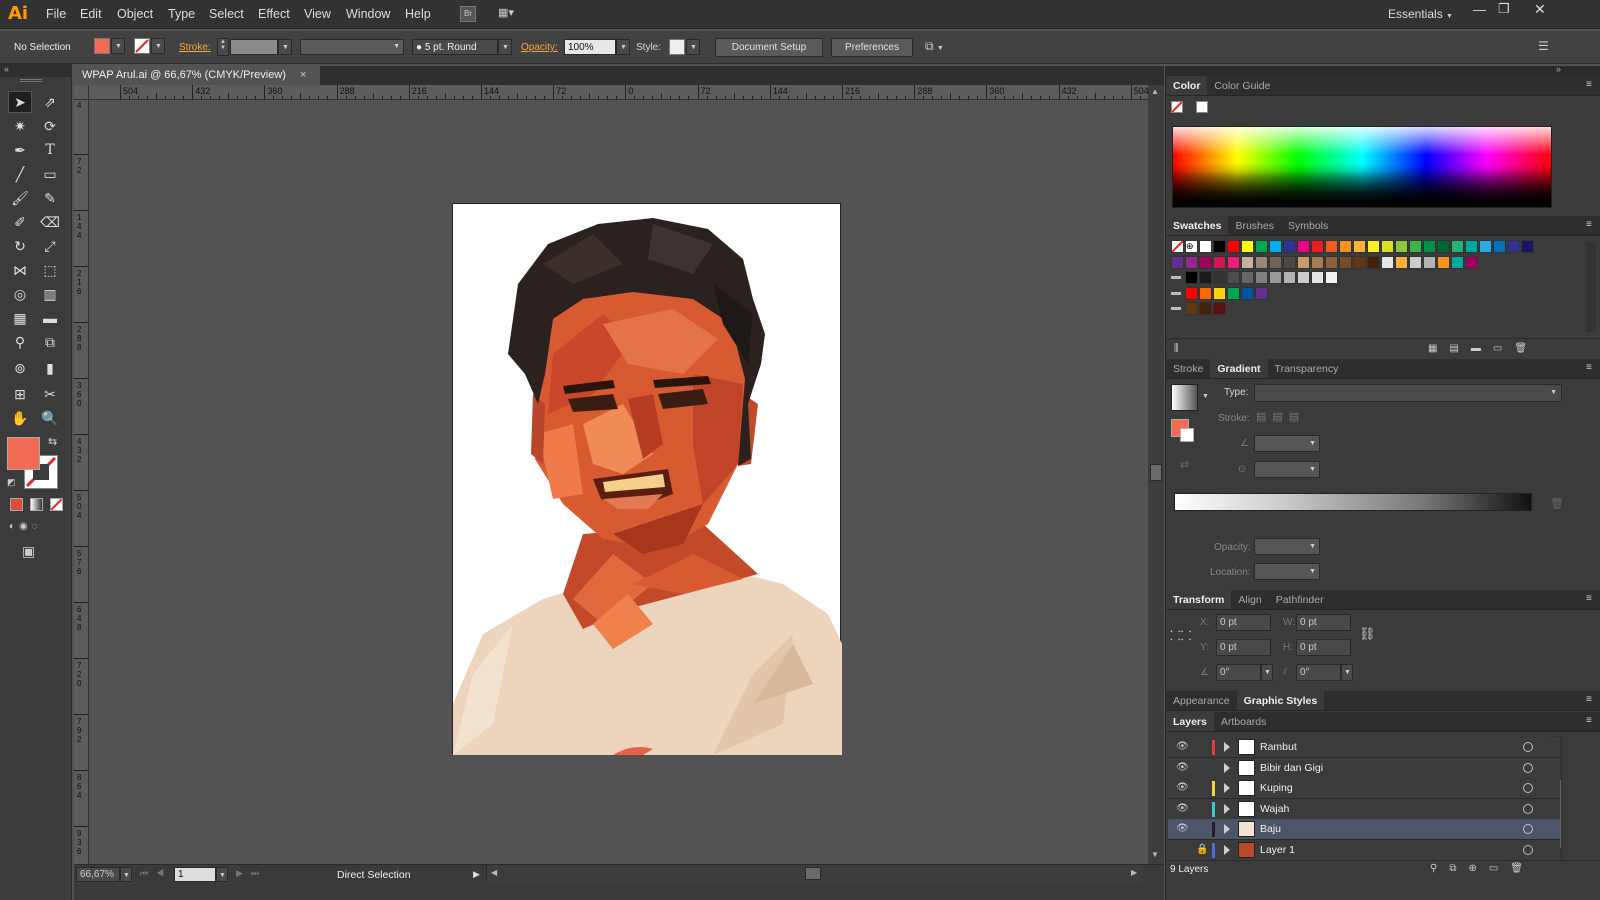 The width and height of the screenshot is (1600, 900). What do you see at coordinates (1287, 443) in the screenshot?
I see `gradient-angle-input: ▼` at bounding box center [1287, 443].